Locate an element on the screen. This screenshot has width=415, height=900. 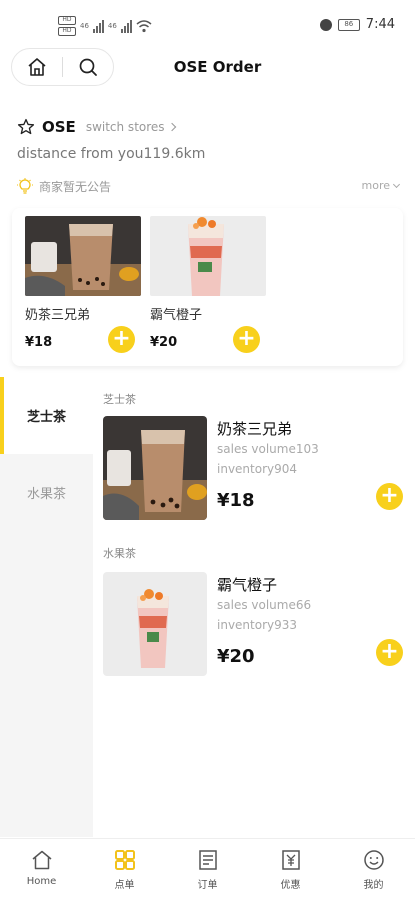
sim-icon: HD HD is located at coordinates (67, 26).